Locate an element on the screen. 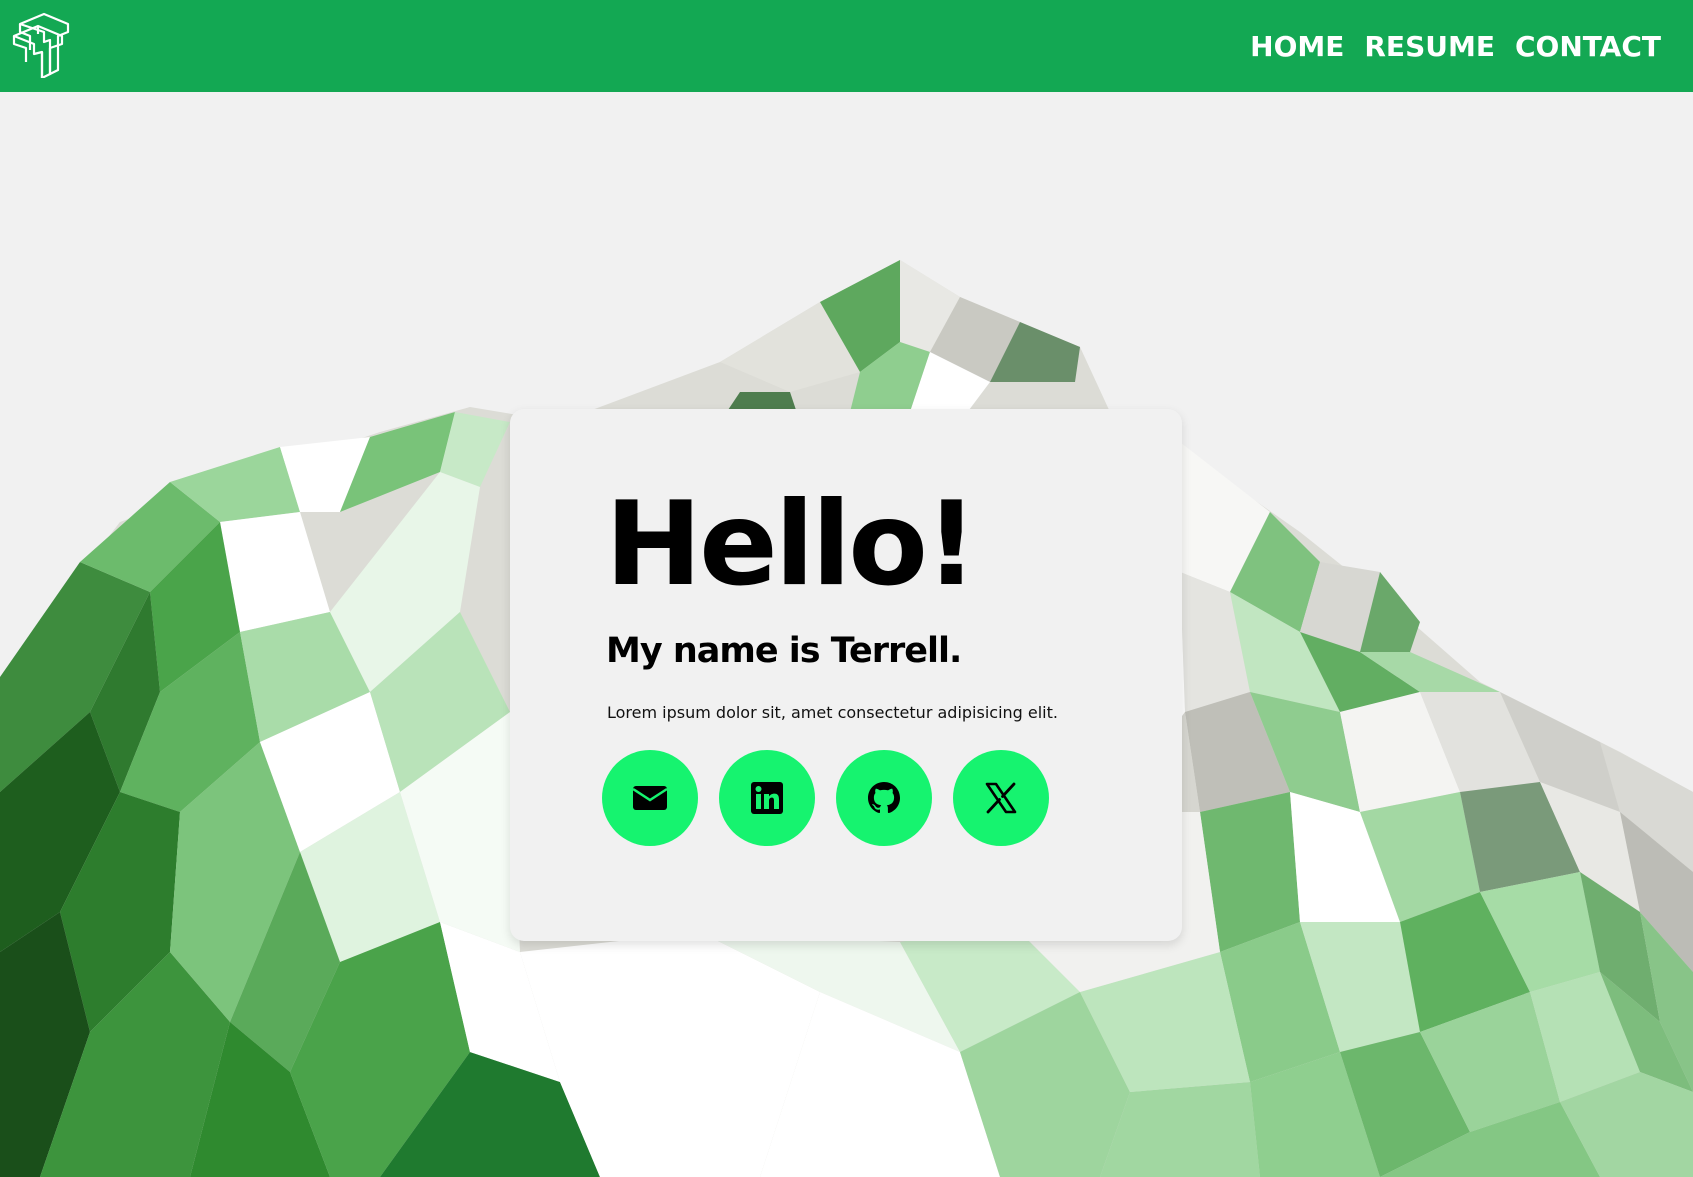  social-links is located at coordinates (825, 798).